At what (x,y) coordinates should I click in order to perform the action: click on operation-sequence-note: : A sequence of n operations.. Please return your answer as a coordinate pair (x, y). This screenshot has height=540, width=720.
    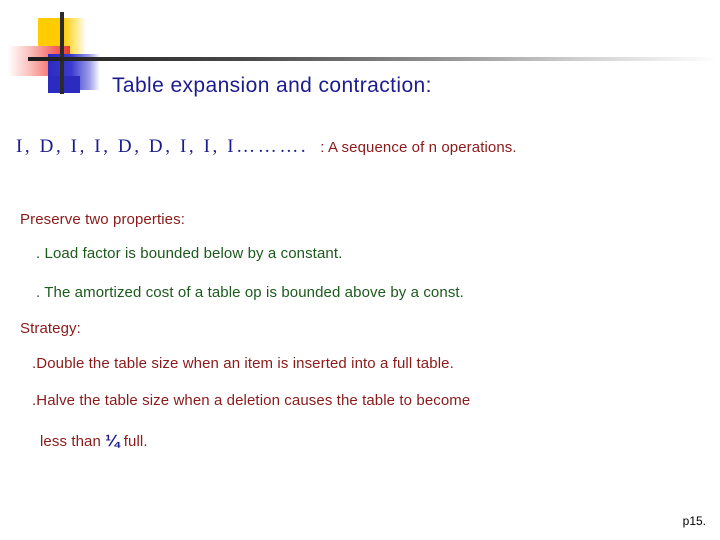
    Looking at the image, I should click on (418, 147).